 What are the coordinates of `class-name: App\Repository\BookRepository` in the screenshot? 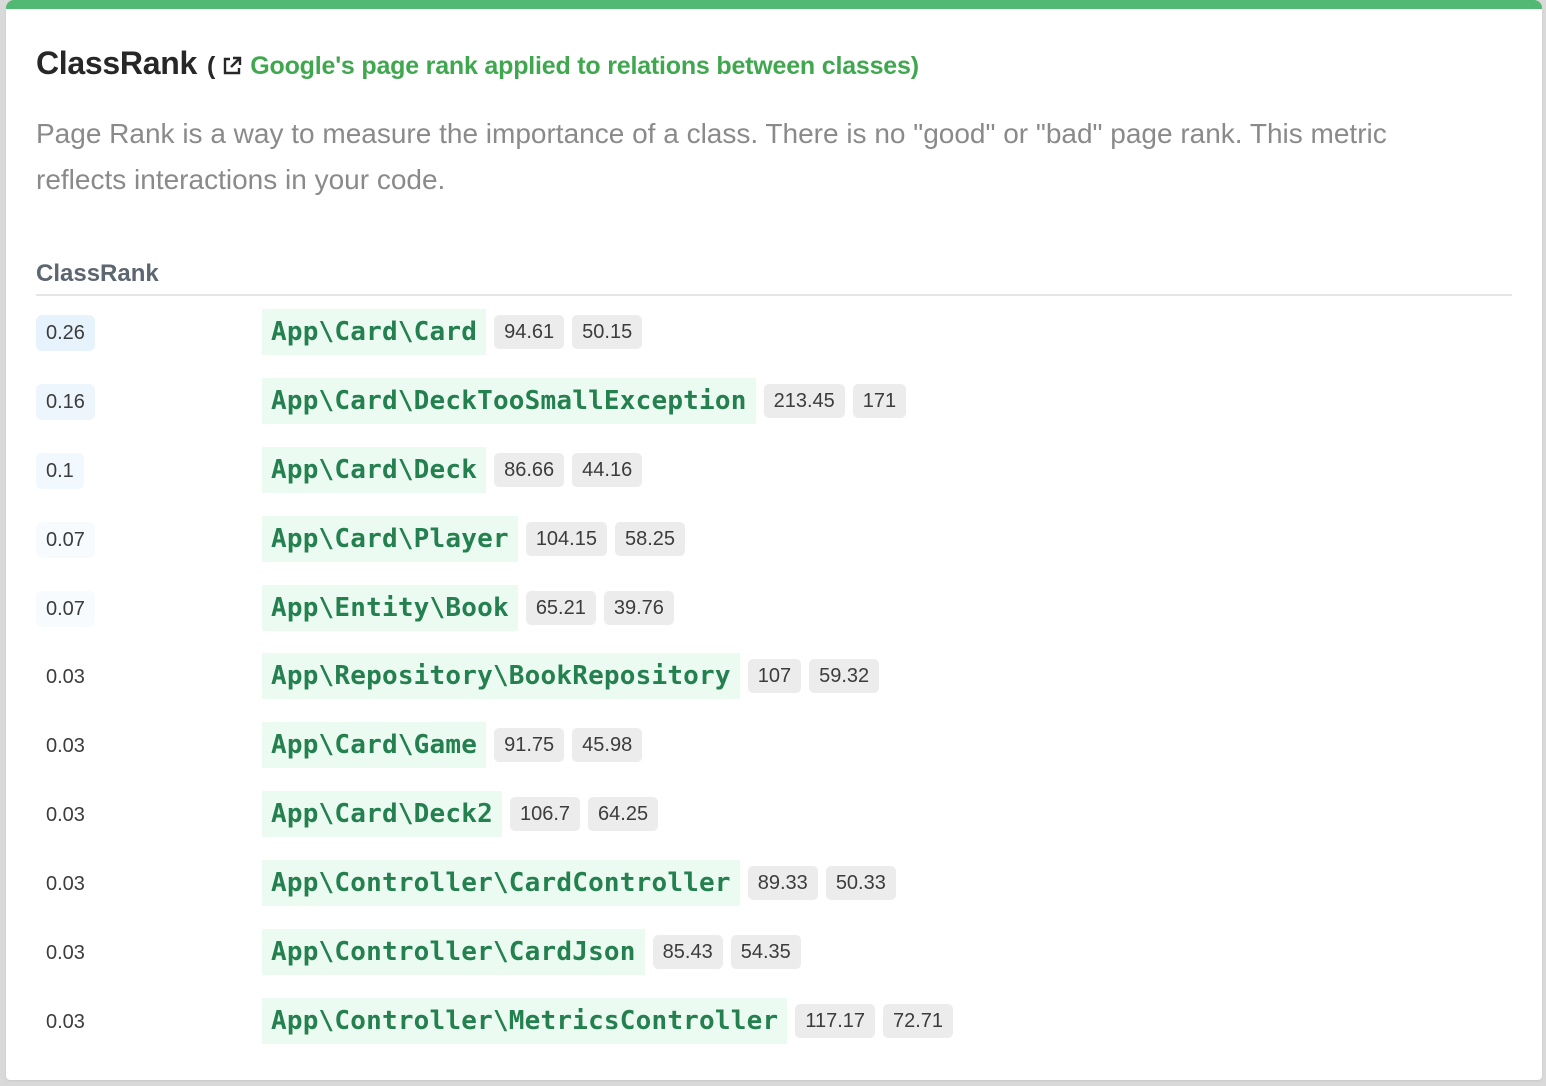 It's located at (501, 676).